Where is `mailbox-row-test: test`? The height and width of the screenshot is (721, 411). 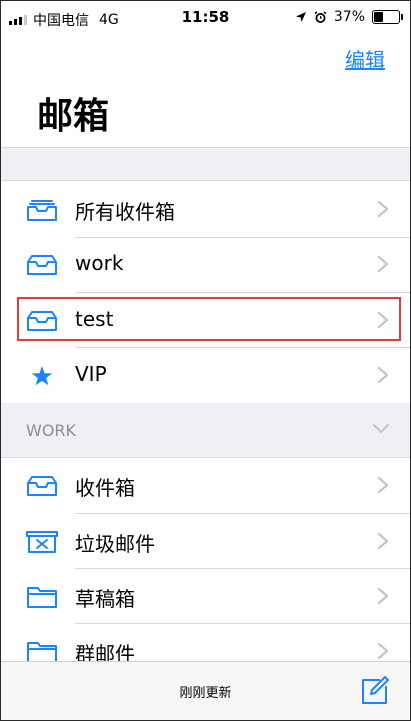
mailbox-row-test: test is located at coordinates (205, 320).